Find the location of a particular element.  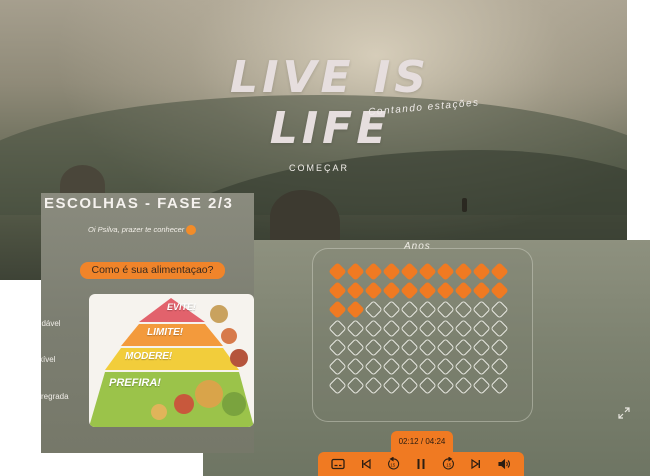

rewind-15-icon: 15 is located at coordinates (393, 464).